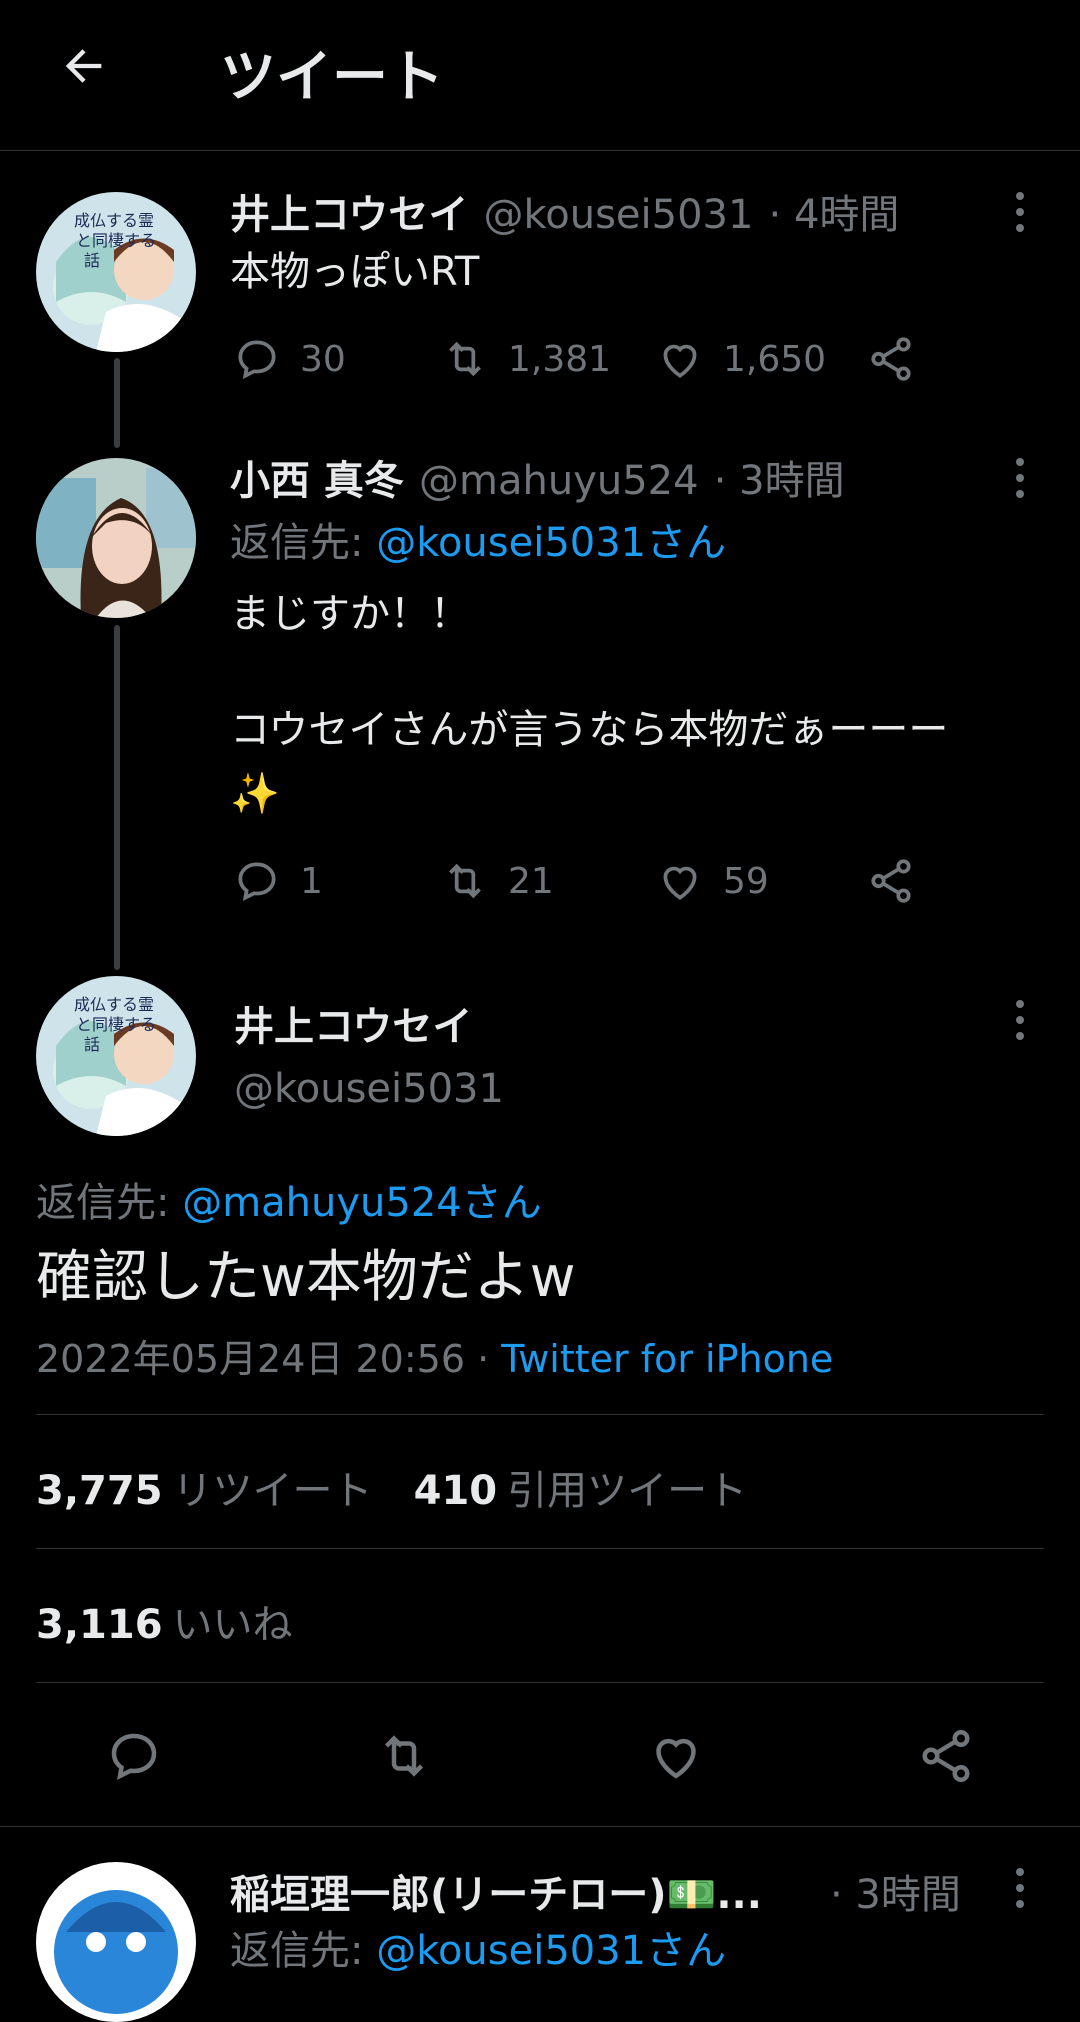  Describe the element at coordinates (362, 1203) in the screenshot. I see `reply-mention-link: @mahuyu524さん` at that location.